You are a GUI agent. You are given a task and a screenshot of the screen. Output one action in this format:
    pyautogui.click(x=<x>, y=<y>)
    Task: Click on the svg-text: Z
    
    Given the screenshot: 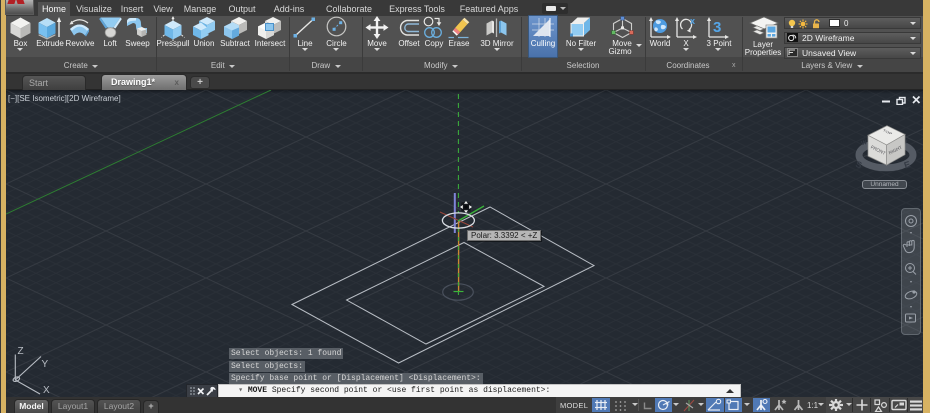 What is the action you would take?
    pyautogui.click(x=21, y=351)
    